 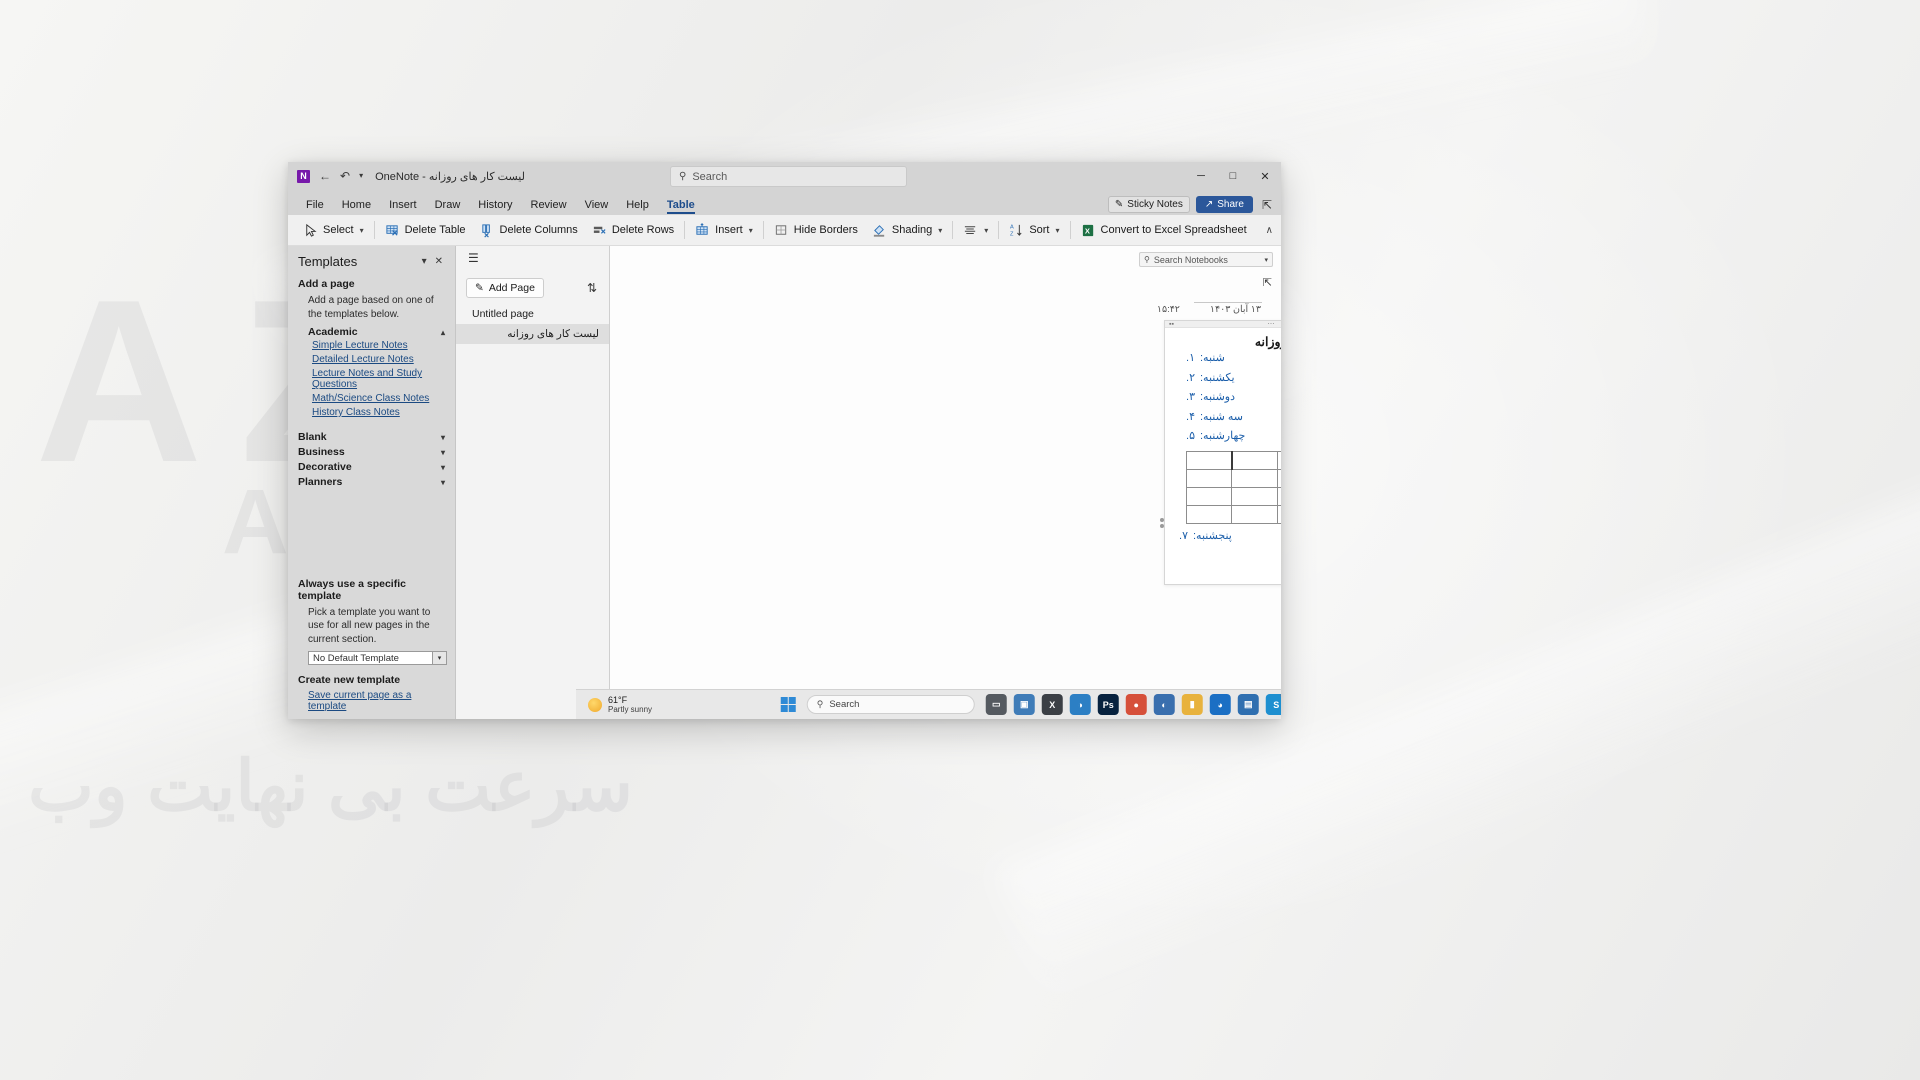 What do you see at coordinates (1136, 704) in the screenshot?
I see `chrome-icon: ●` at bounding box center [1136, 704].